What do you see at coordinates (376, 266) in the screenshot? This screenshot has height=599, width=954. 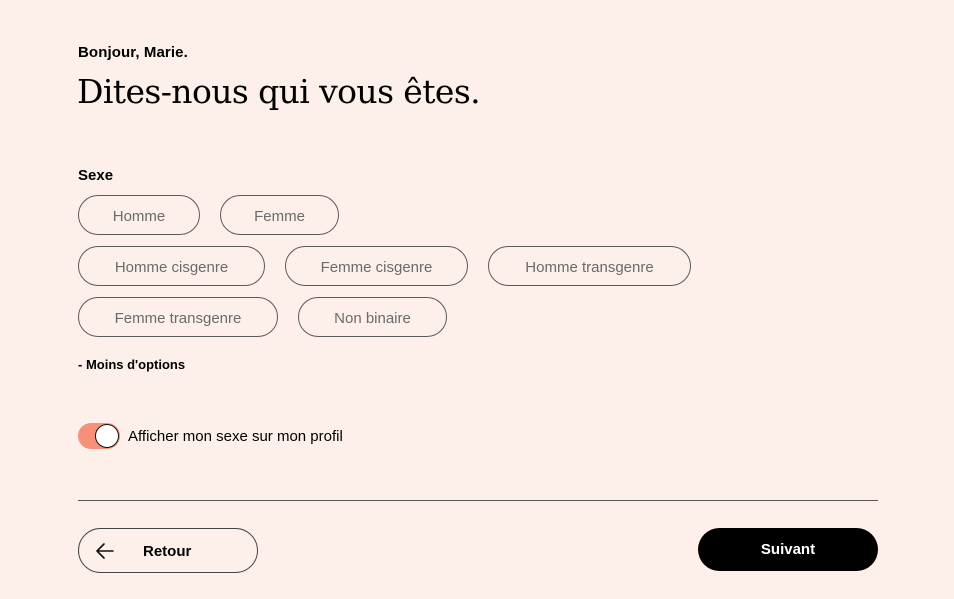 I see `gender-option-femme-cisgenre: Femme cisgenre` at bounding box center [376, 266].